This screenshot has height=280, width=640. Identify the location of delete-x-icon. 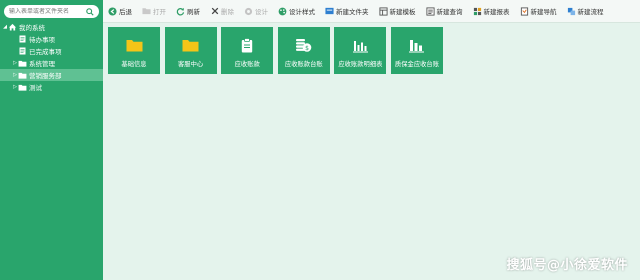
(214, 11).